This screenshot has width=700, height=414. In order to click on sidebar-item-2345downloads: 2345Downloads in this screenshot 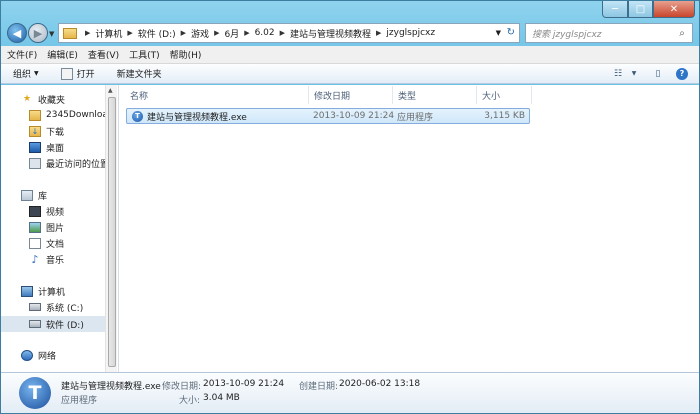, I will do `click(53, 115)`.